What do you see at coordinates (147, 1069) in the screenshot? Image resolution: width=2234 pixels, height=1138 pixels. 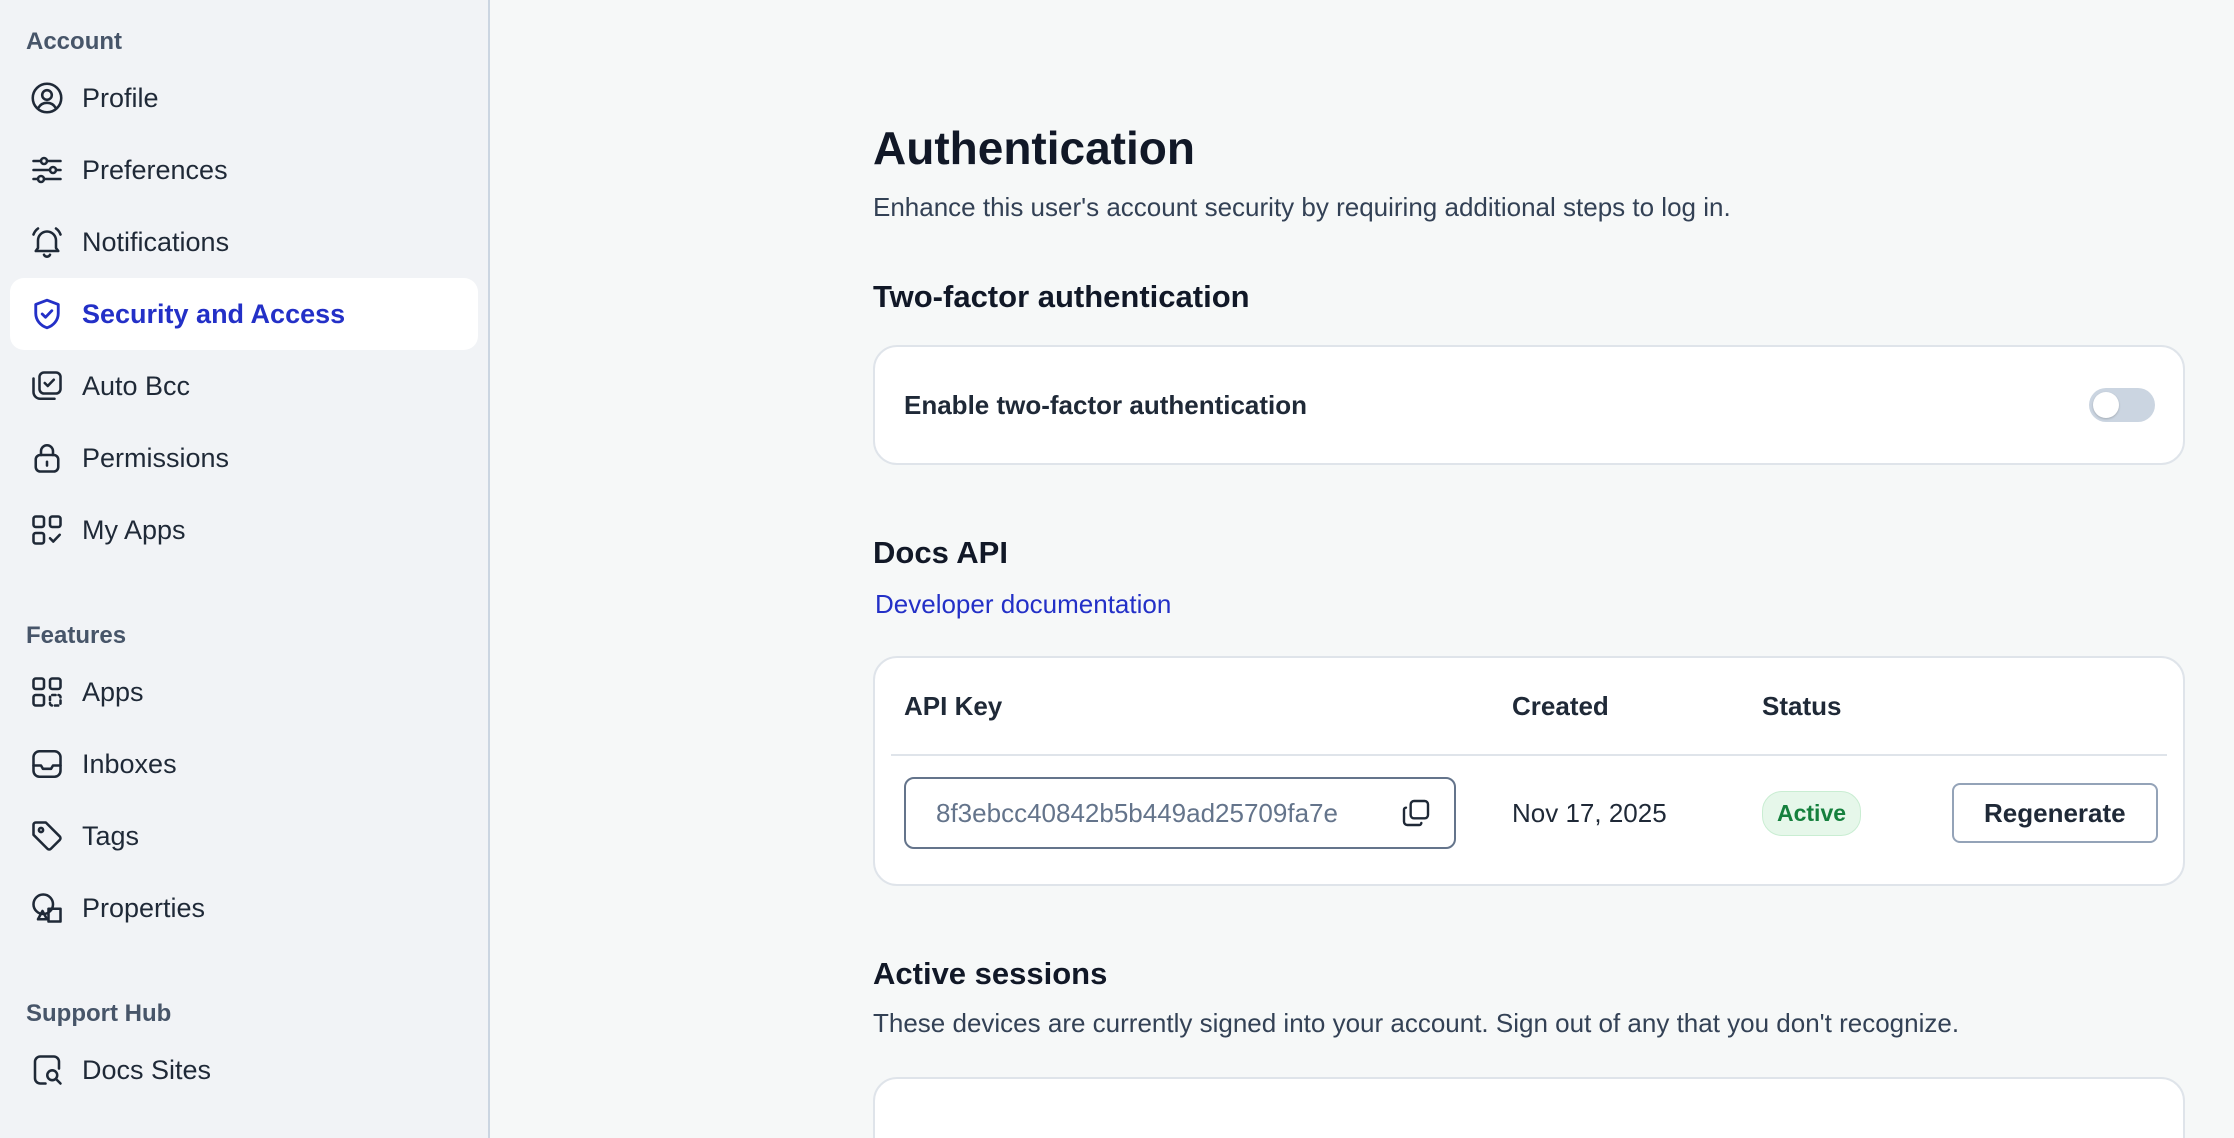 I see `sidebar-item-label: Docs Sites` at bounding box center [147, 1069].